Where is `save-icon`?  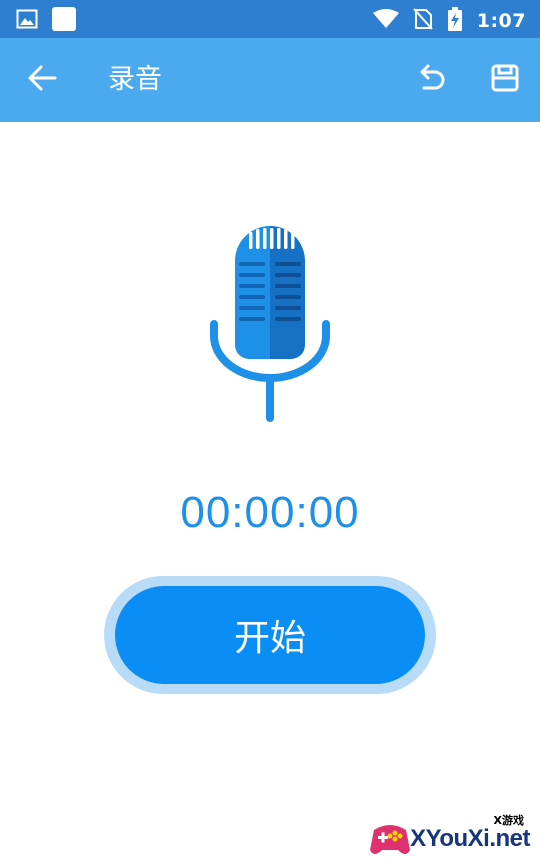
save-icon is located at coordinates (505, 80).